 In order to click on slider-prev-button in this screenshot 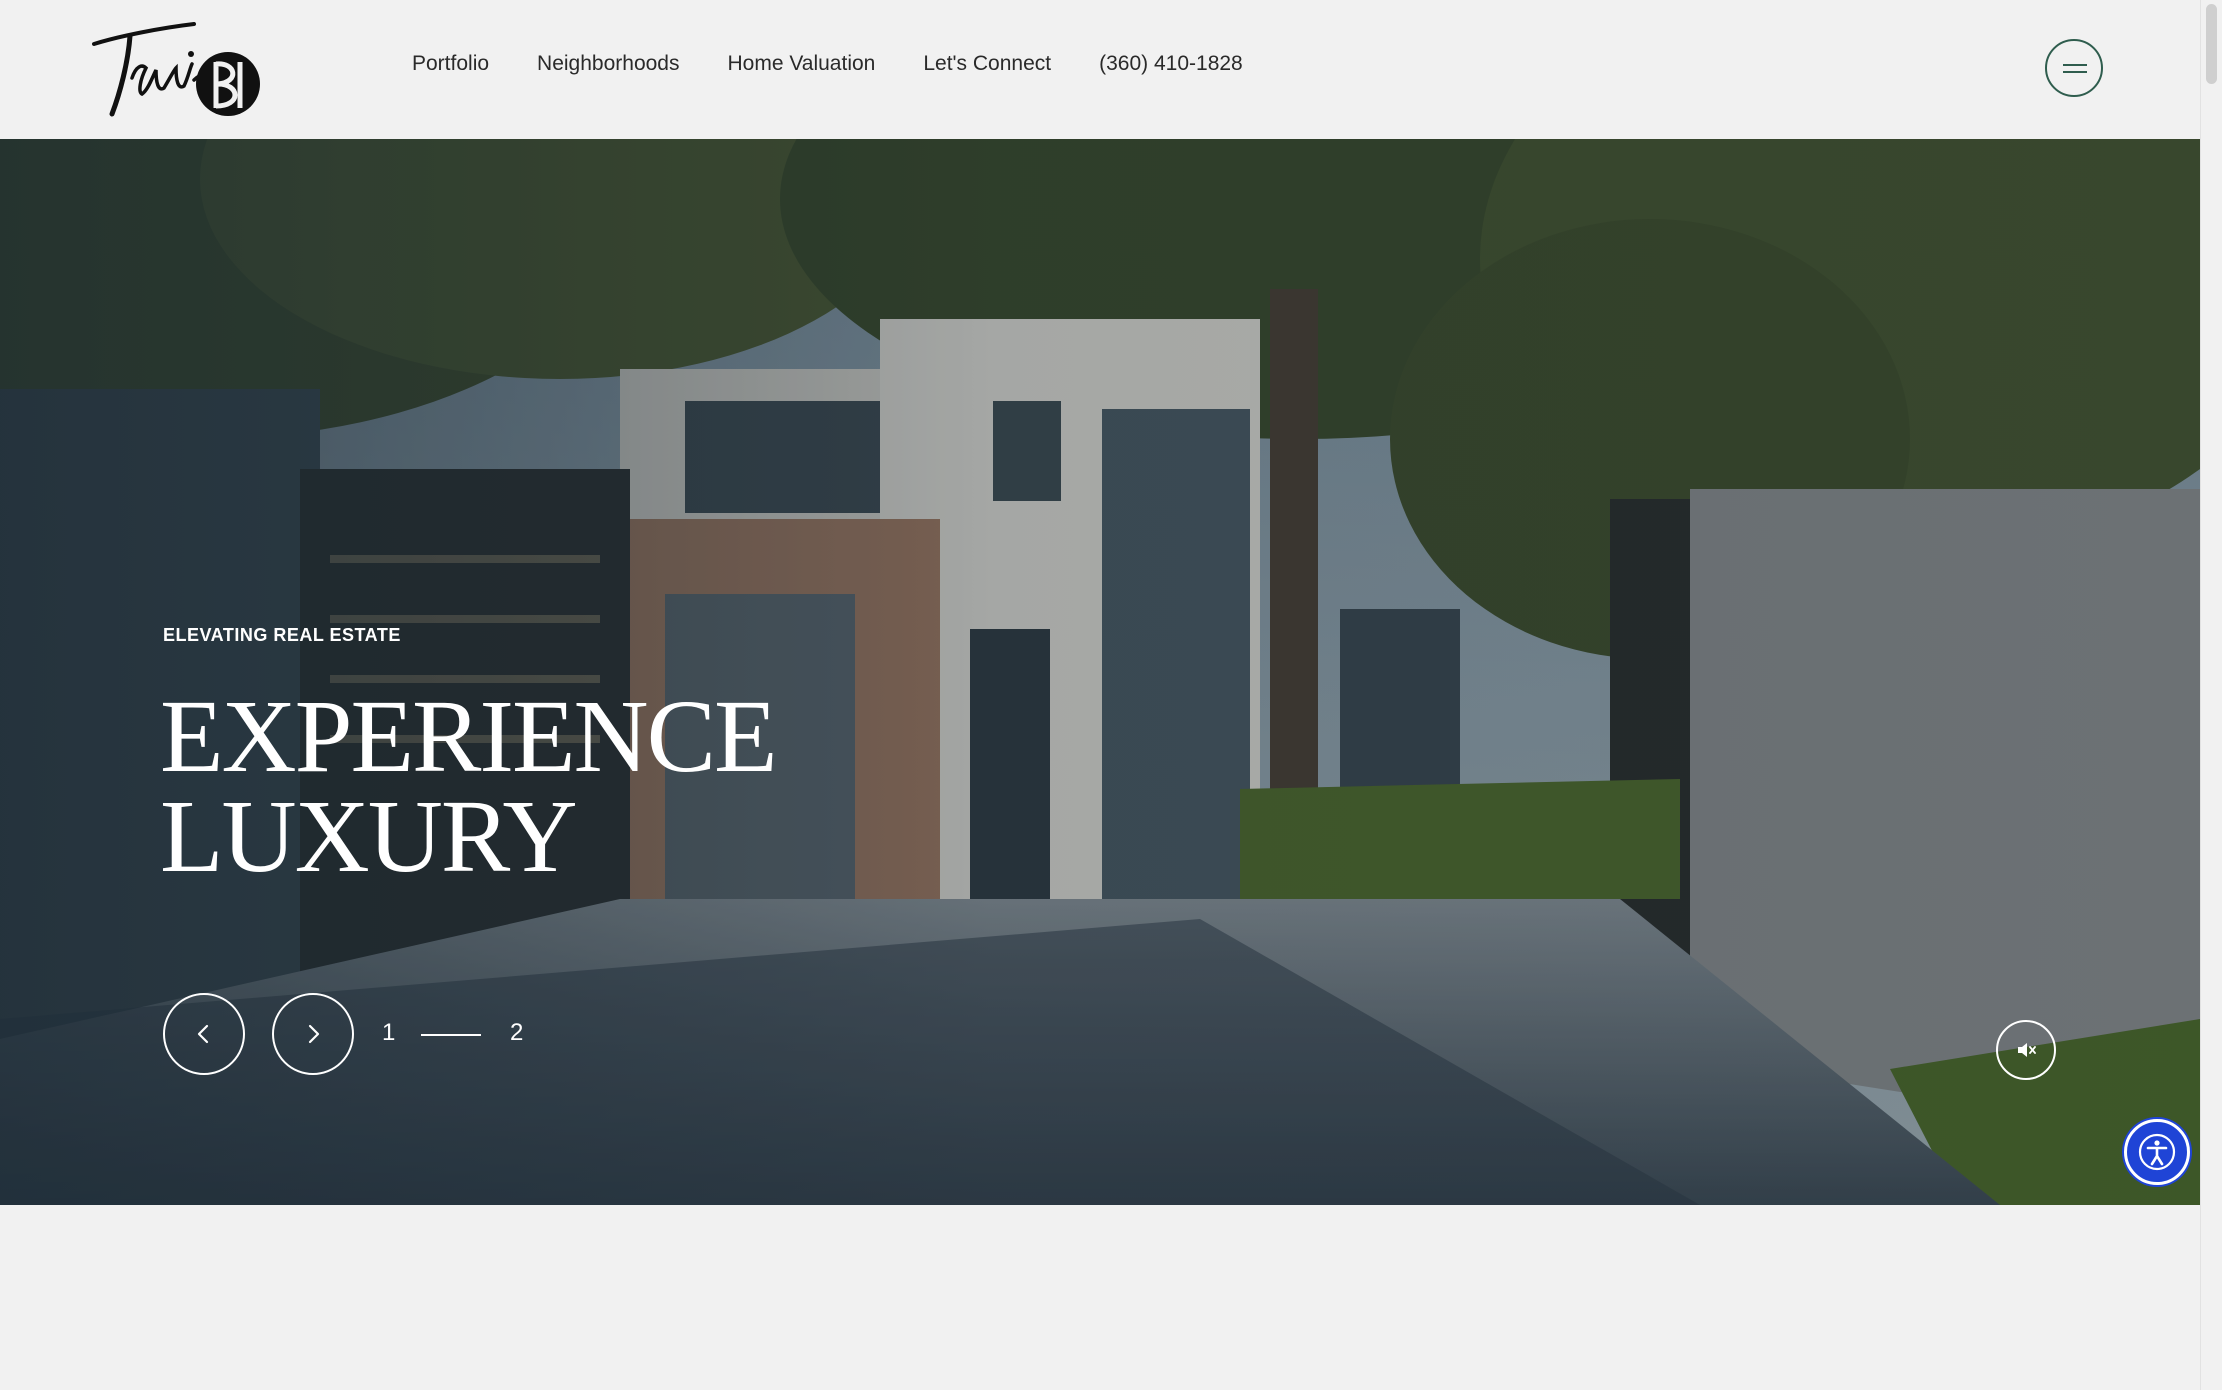, I will do `click(204, 1034)`.